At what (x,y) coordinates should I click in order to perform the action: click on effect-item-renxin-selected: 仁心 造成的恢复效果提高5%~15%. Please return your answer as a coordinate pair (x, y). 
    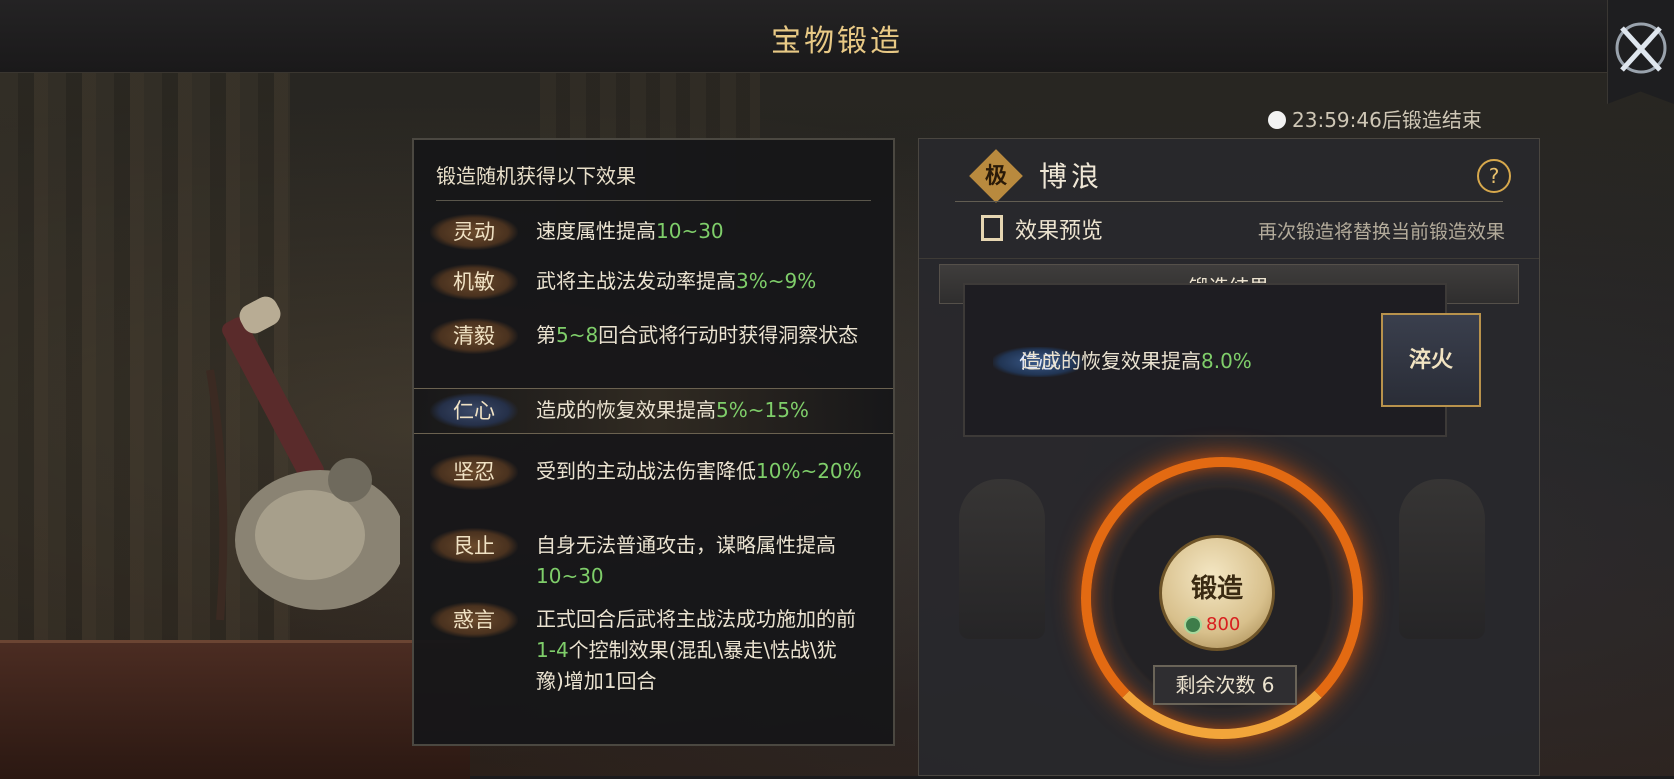
    Looking at the image, I should click on (653, 411).